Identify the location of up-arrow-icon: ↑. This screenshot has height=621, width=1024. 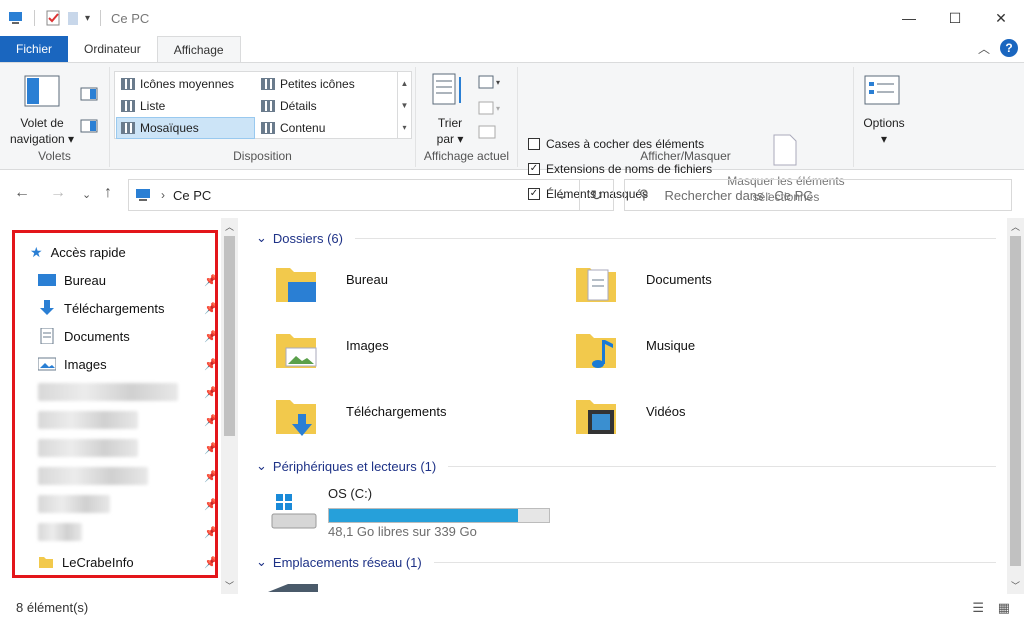
(108, 193).